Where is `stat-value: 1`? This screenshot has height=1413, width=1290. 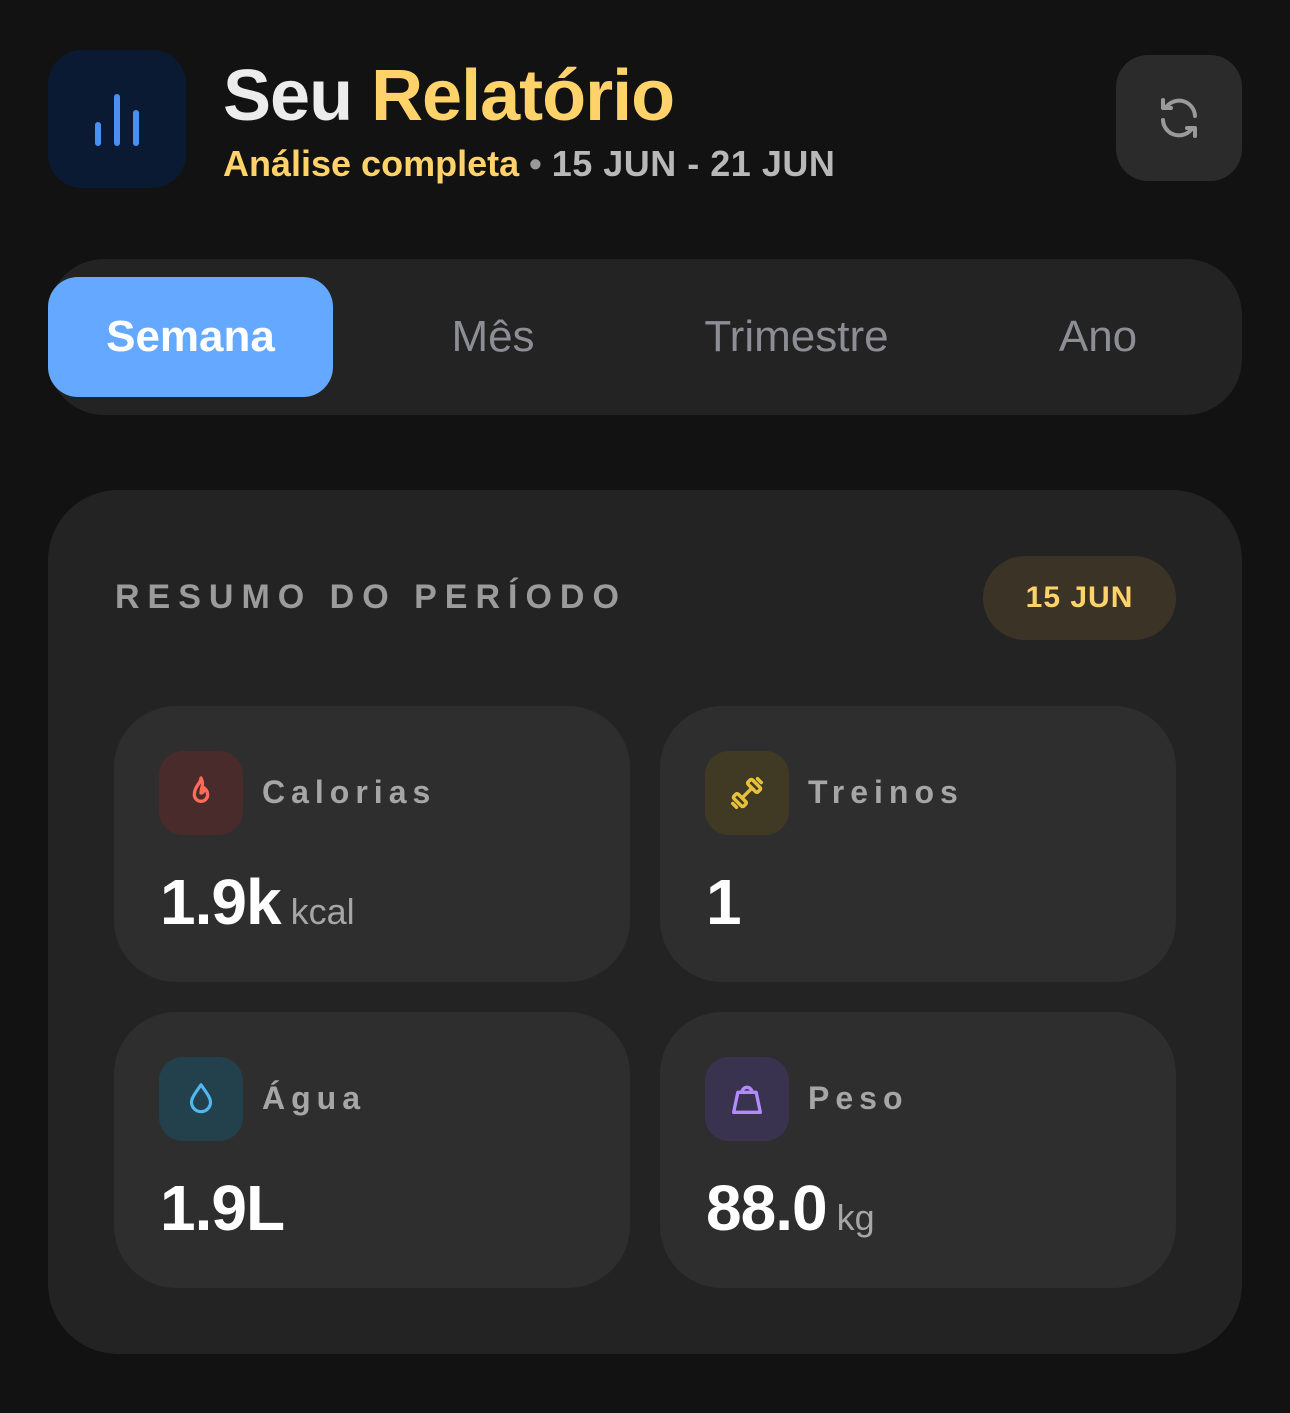 stat-value: 1 is located at coordinates (724, 911).